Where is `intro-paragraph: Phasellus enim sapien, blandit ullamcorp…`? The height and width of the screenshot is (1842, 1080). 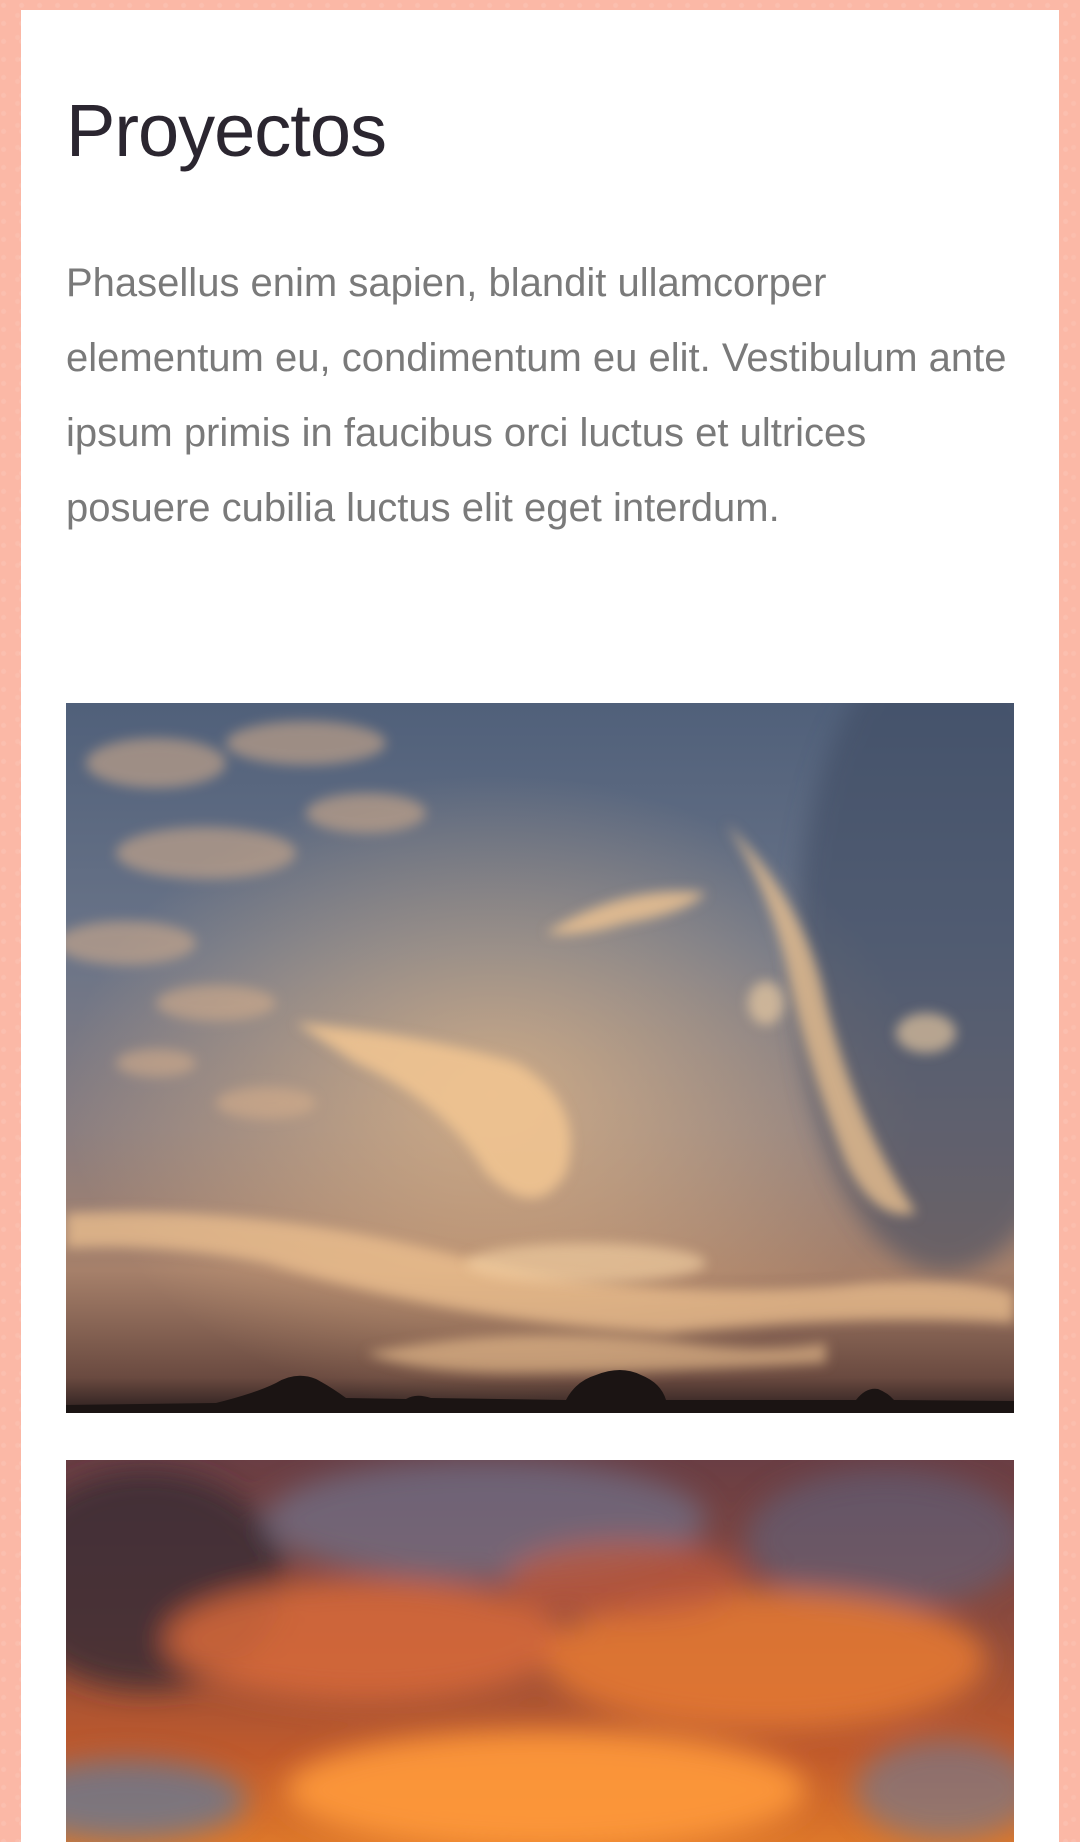 intro-paragraph: Phasellus enim sapien, blandit ullamcorp… is located at coordinates (536, 395).